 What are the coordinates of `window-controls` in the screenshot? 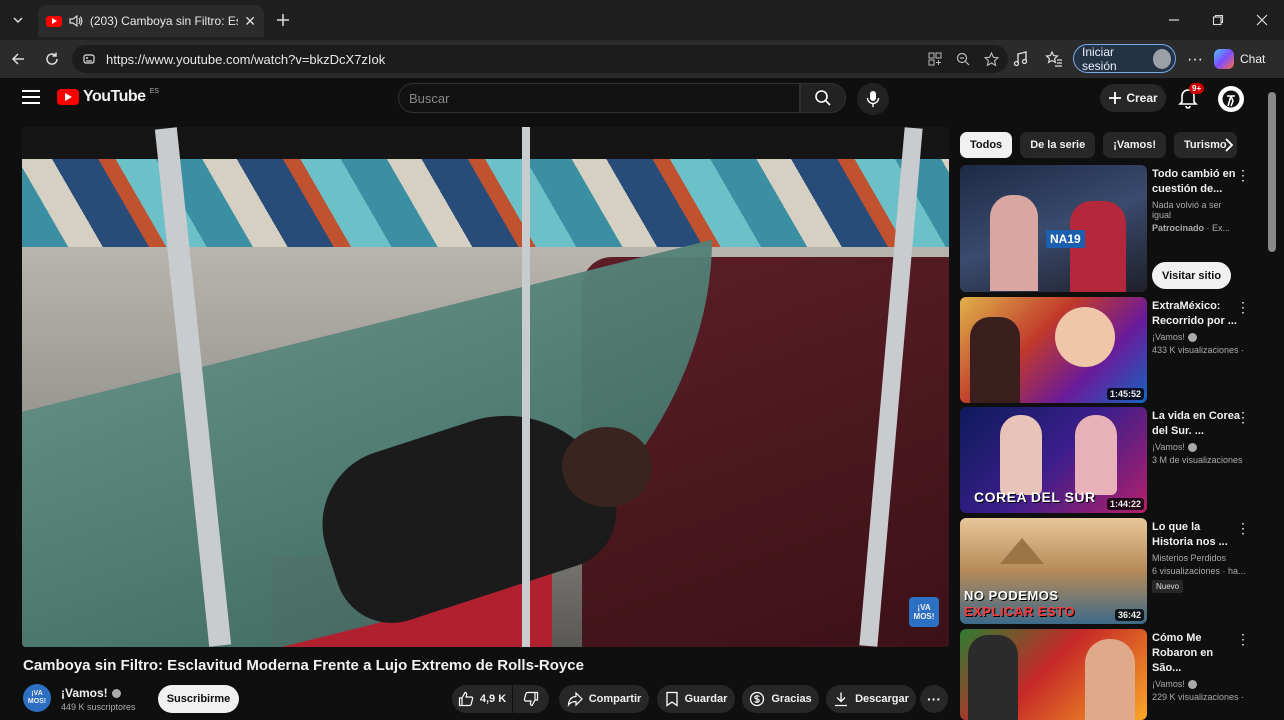 It's located at (1218, 20).